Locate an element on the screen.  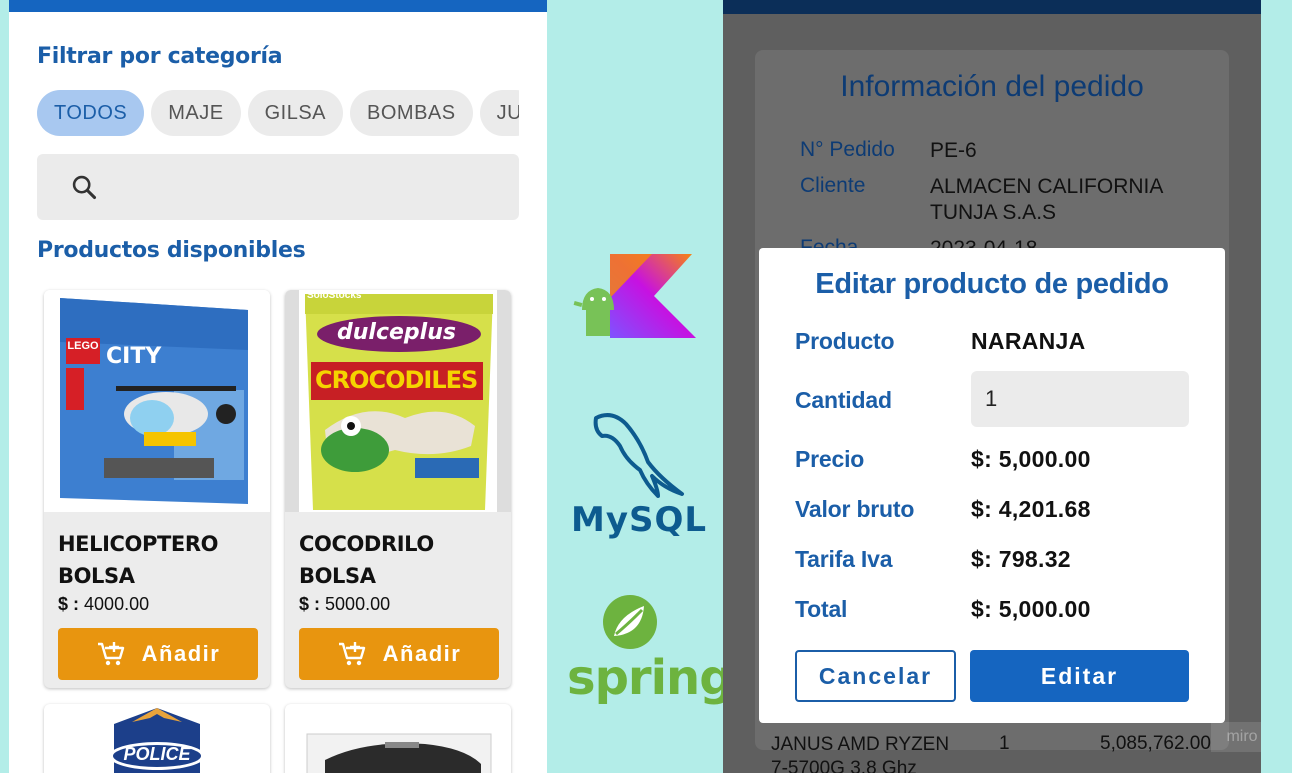
price-value: $: 5,000.00 is located at coordinates (1031, 459).